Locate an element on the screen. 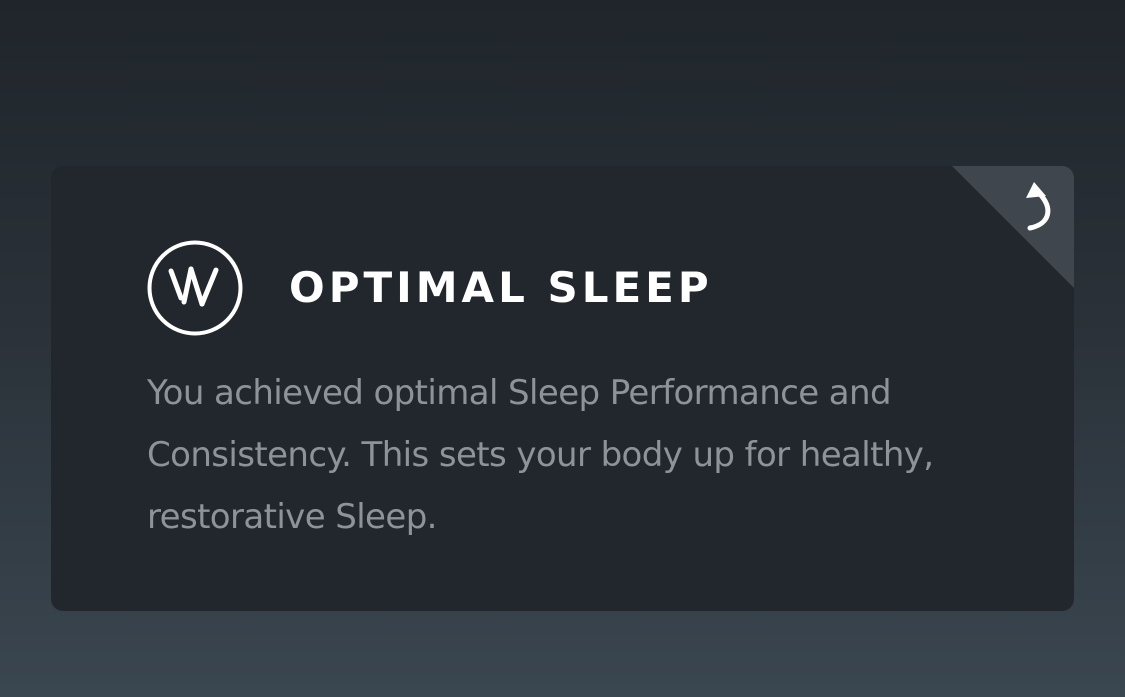 This screenshot has height=697, width=1125. curved-arrow-back-icon is located at coordinates (1038, 206).